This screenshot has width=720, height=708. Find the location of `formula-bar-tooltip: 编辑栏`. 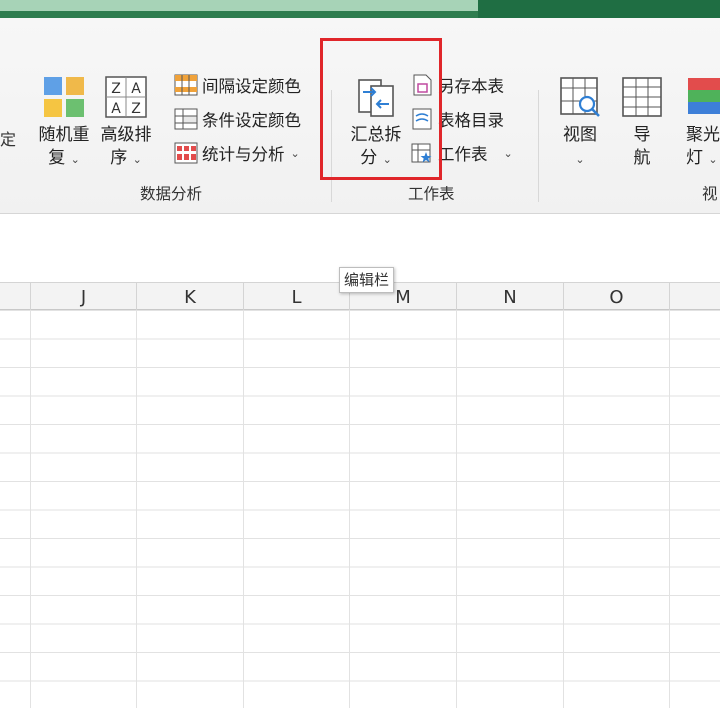

formula-bar-tooltip: 编辑栏 is located at coordinates (367, 280).